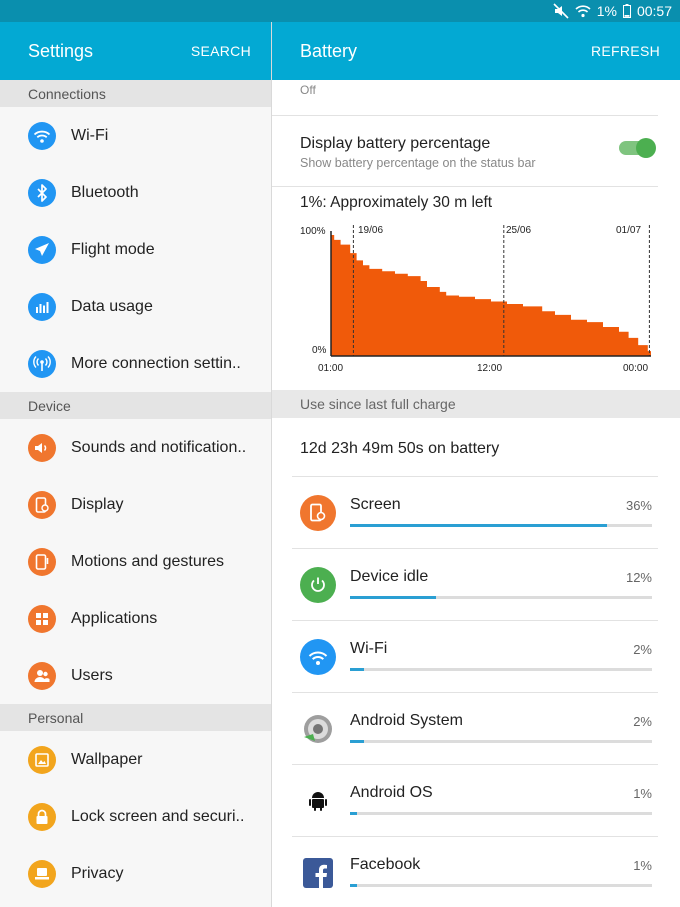 This screenshot has width=680, height=907. Describe the element at coordinates (135, 675) in the screenshot. I see `menu-item-users: Users` at that location.